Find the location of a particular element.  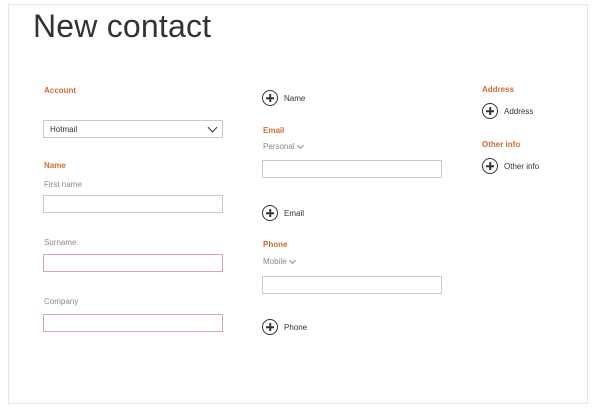

email-type-dropdown: Personal is located at coordinates (283, 146).